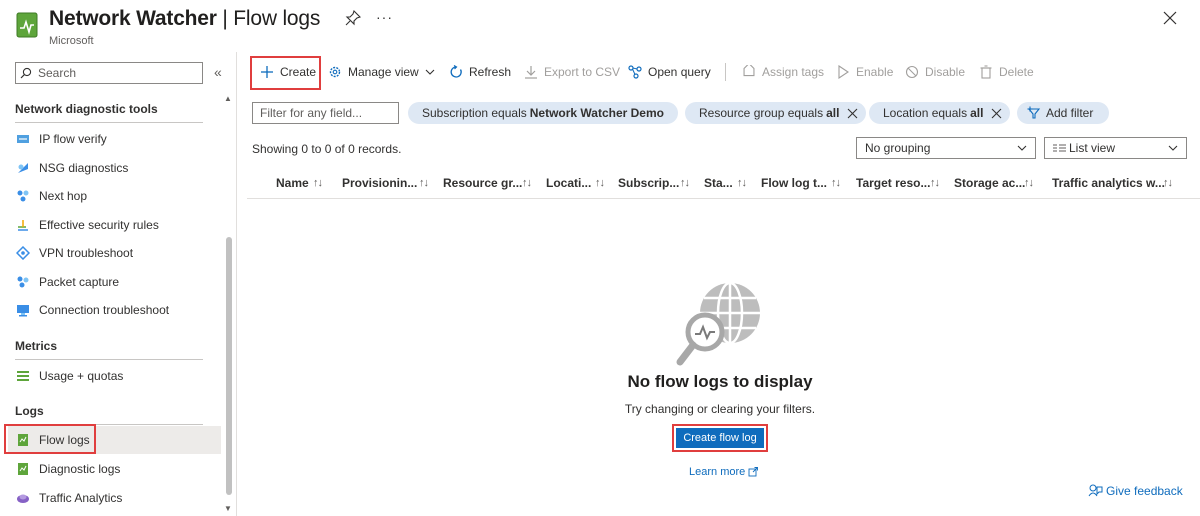 The width and height of the screenshot is (1200, 516). I want to click on sidebar-item-connection-troubleshoot: Connection troubleshoot, so click(114, 310).